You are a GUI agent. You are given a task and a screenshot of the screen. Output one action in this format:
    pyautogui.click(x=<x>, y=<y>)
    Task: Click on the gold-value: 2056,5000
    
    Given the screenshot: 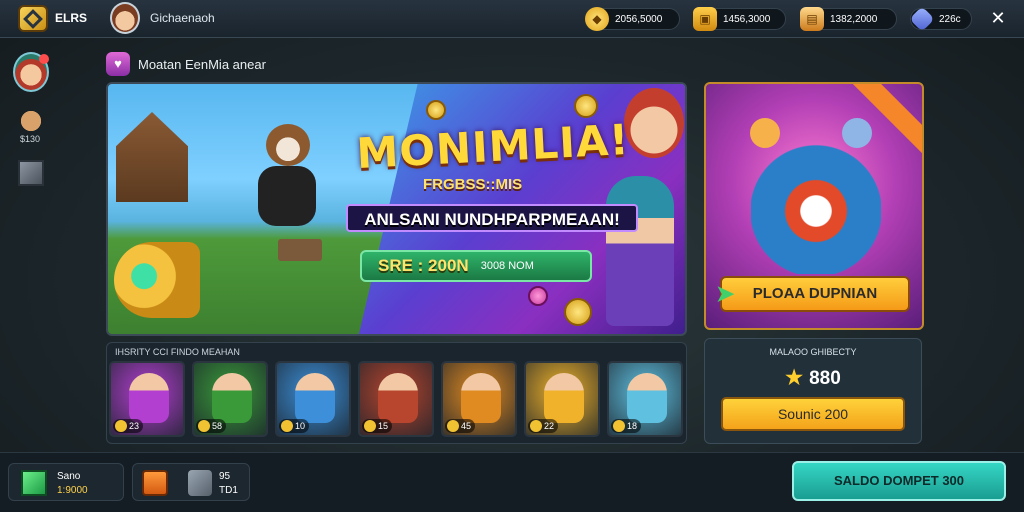 What is the action you would take?
    pyautogui.click(x=639, y=19)
    